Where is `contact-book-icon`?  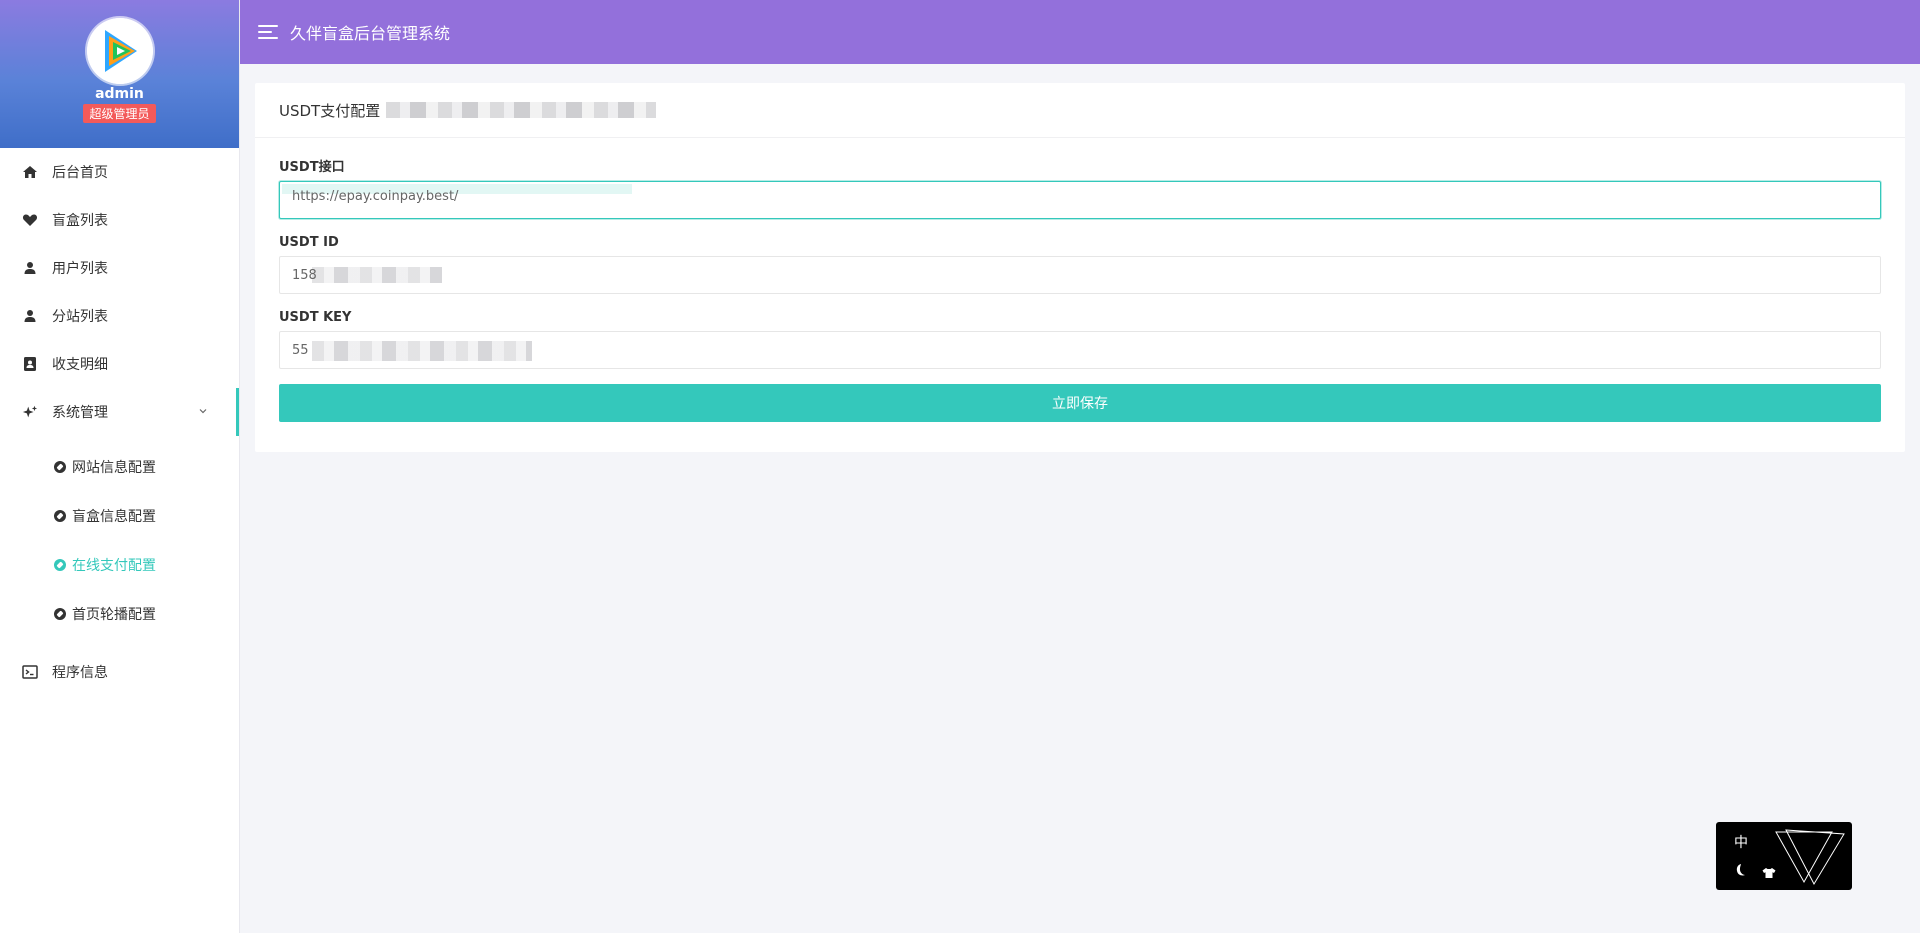 contact-book-icon is located at coordinates (30, 364).